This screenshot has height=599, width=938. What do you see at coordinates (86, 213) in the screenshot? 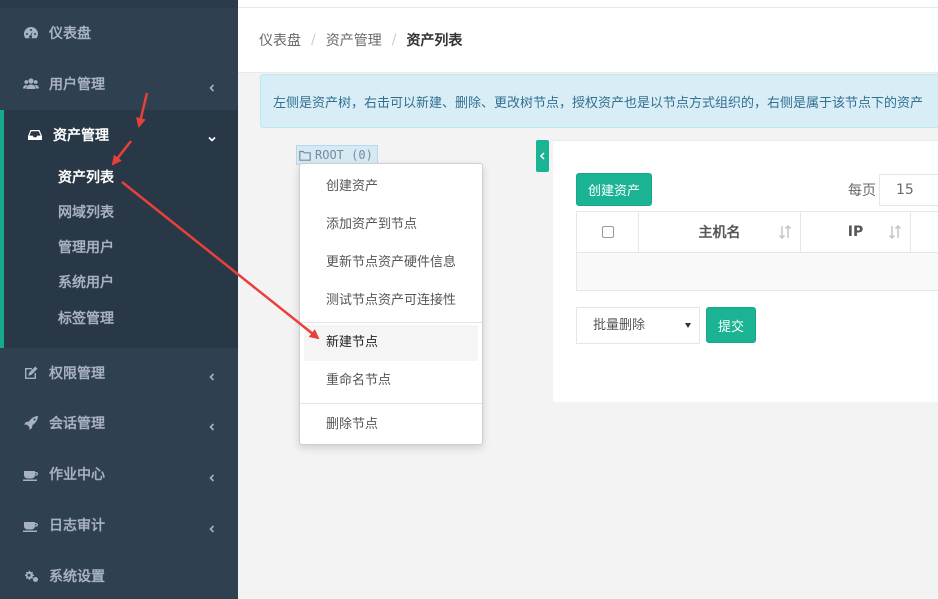
I see `sidebar-subitem-domain-list: 网域列表` at bounding box center [86, 213].